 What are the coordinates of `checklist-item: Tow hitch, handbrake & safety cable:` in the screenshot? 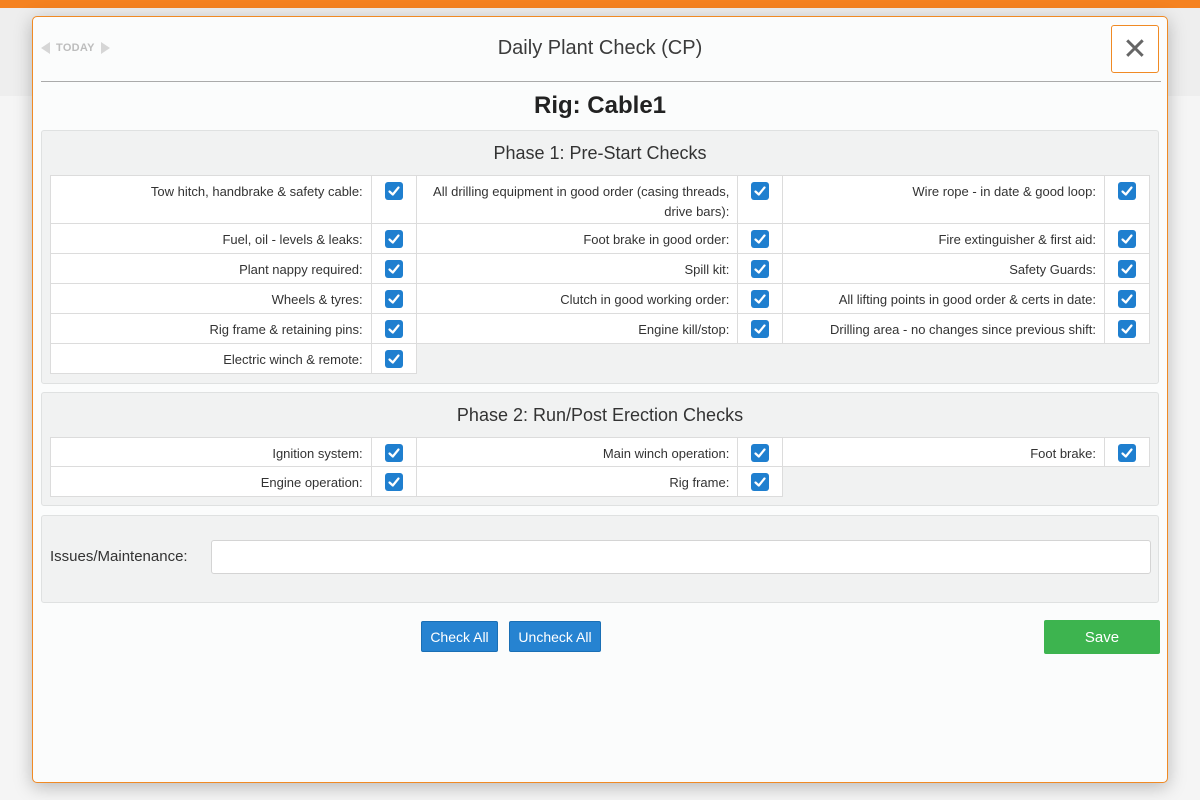 It's located at (233, 199).